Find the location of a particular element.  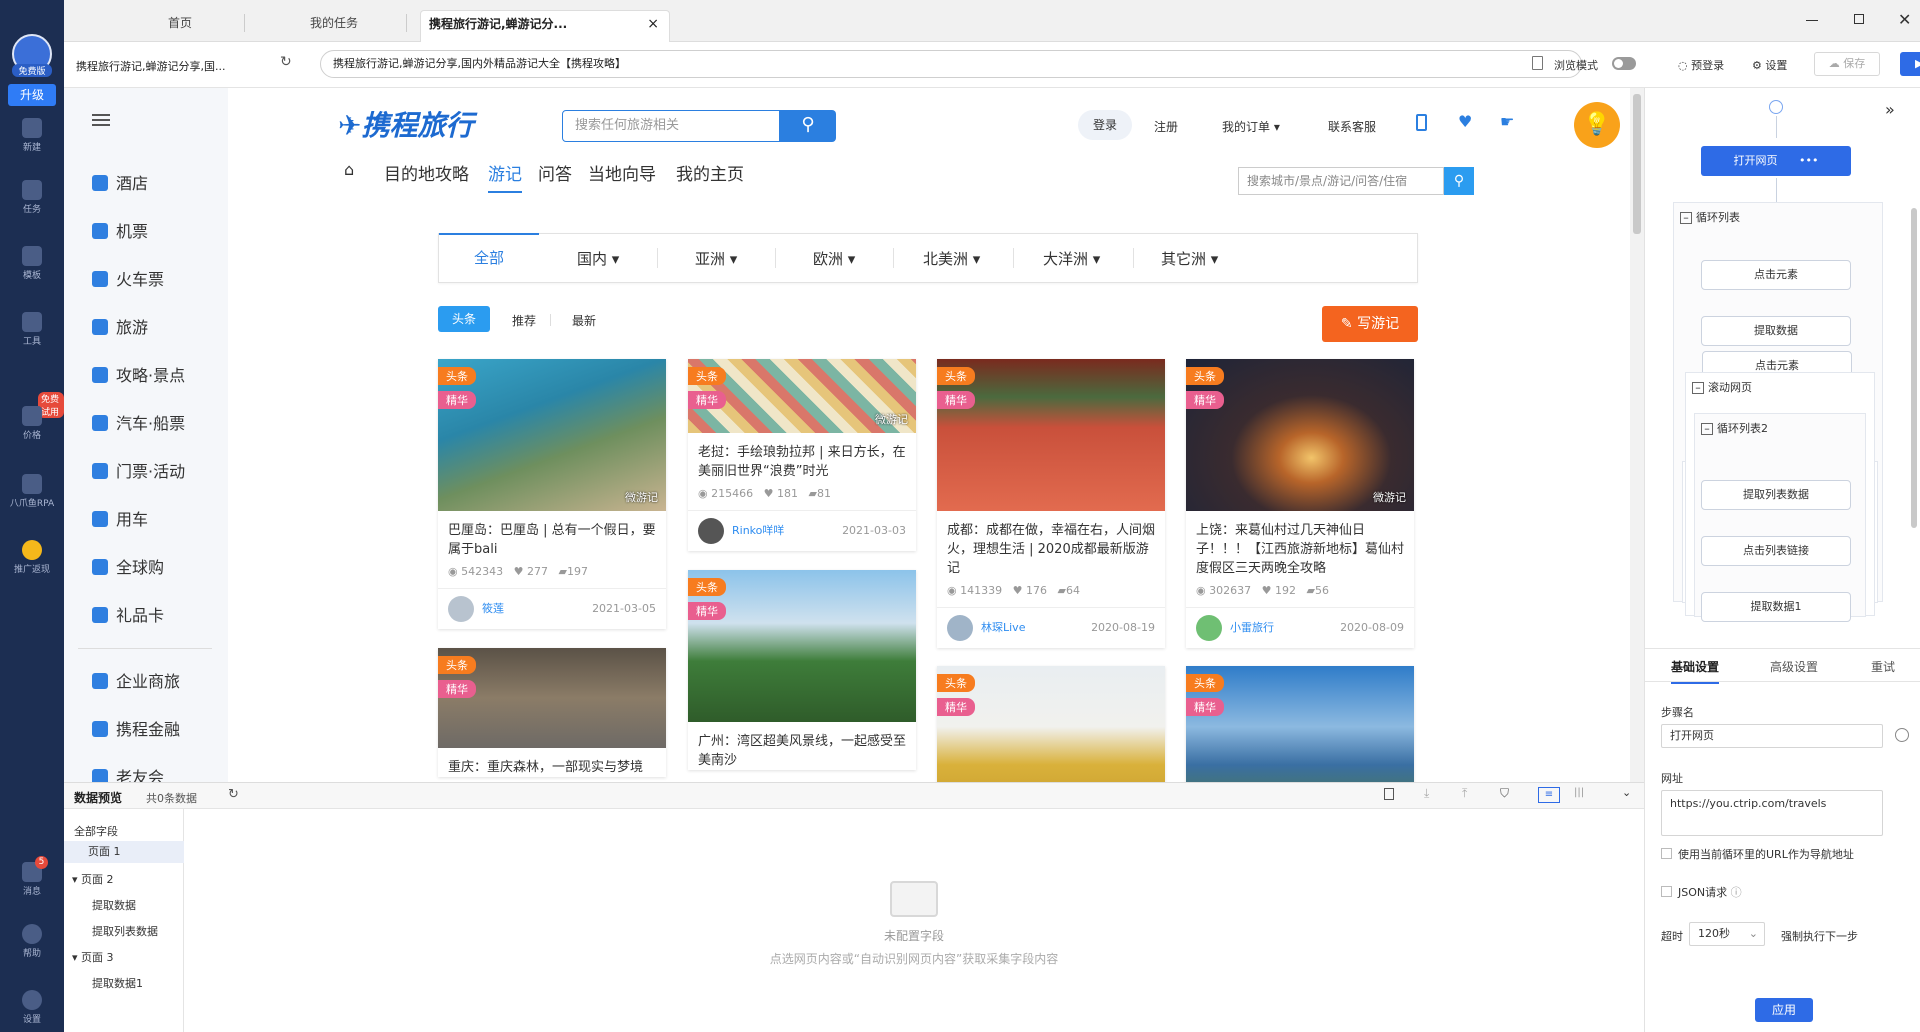

tree-extract-data: 提取数据 is located at coordinates (114, 905).